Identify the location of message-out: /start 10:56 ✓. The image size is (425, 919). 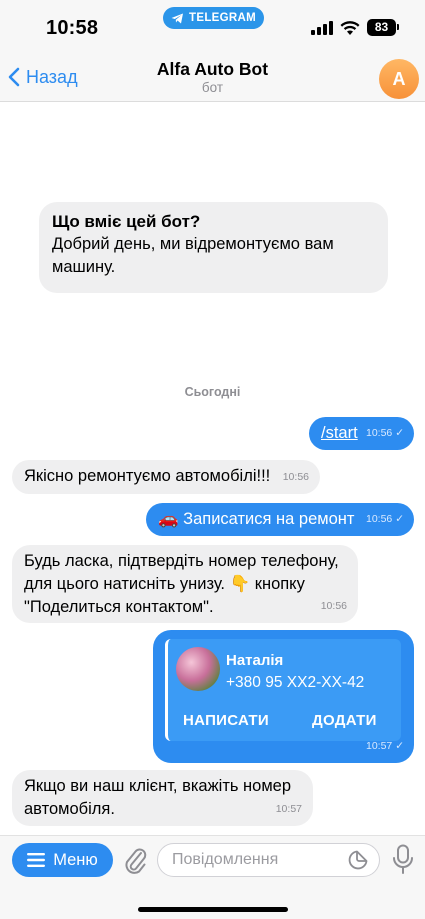
(361, 433).